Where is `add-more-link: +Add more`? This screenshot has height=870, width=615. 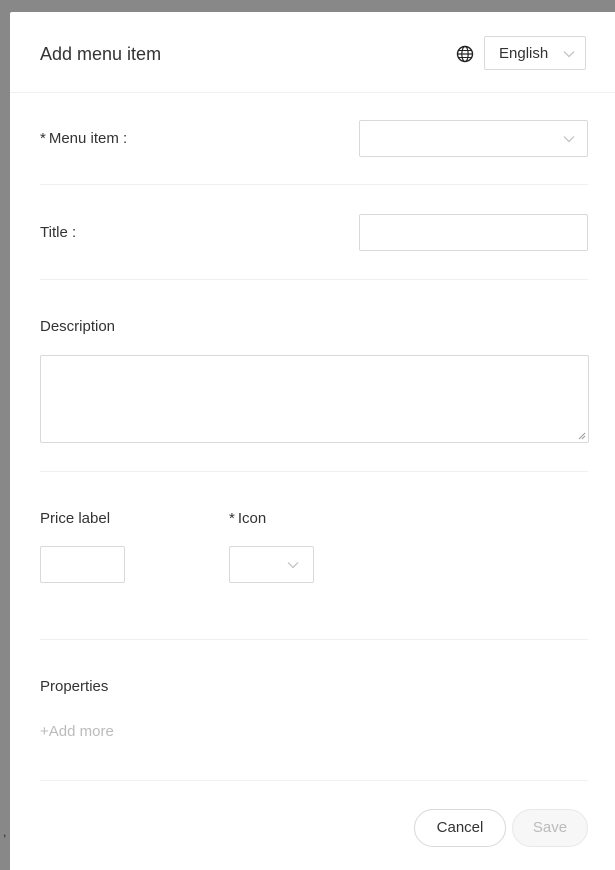
add-more-link: +Add more is located at coordinates (77, 731).